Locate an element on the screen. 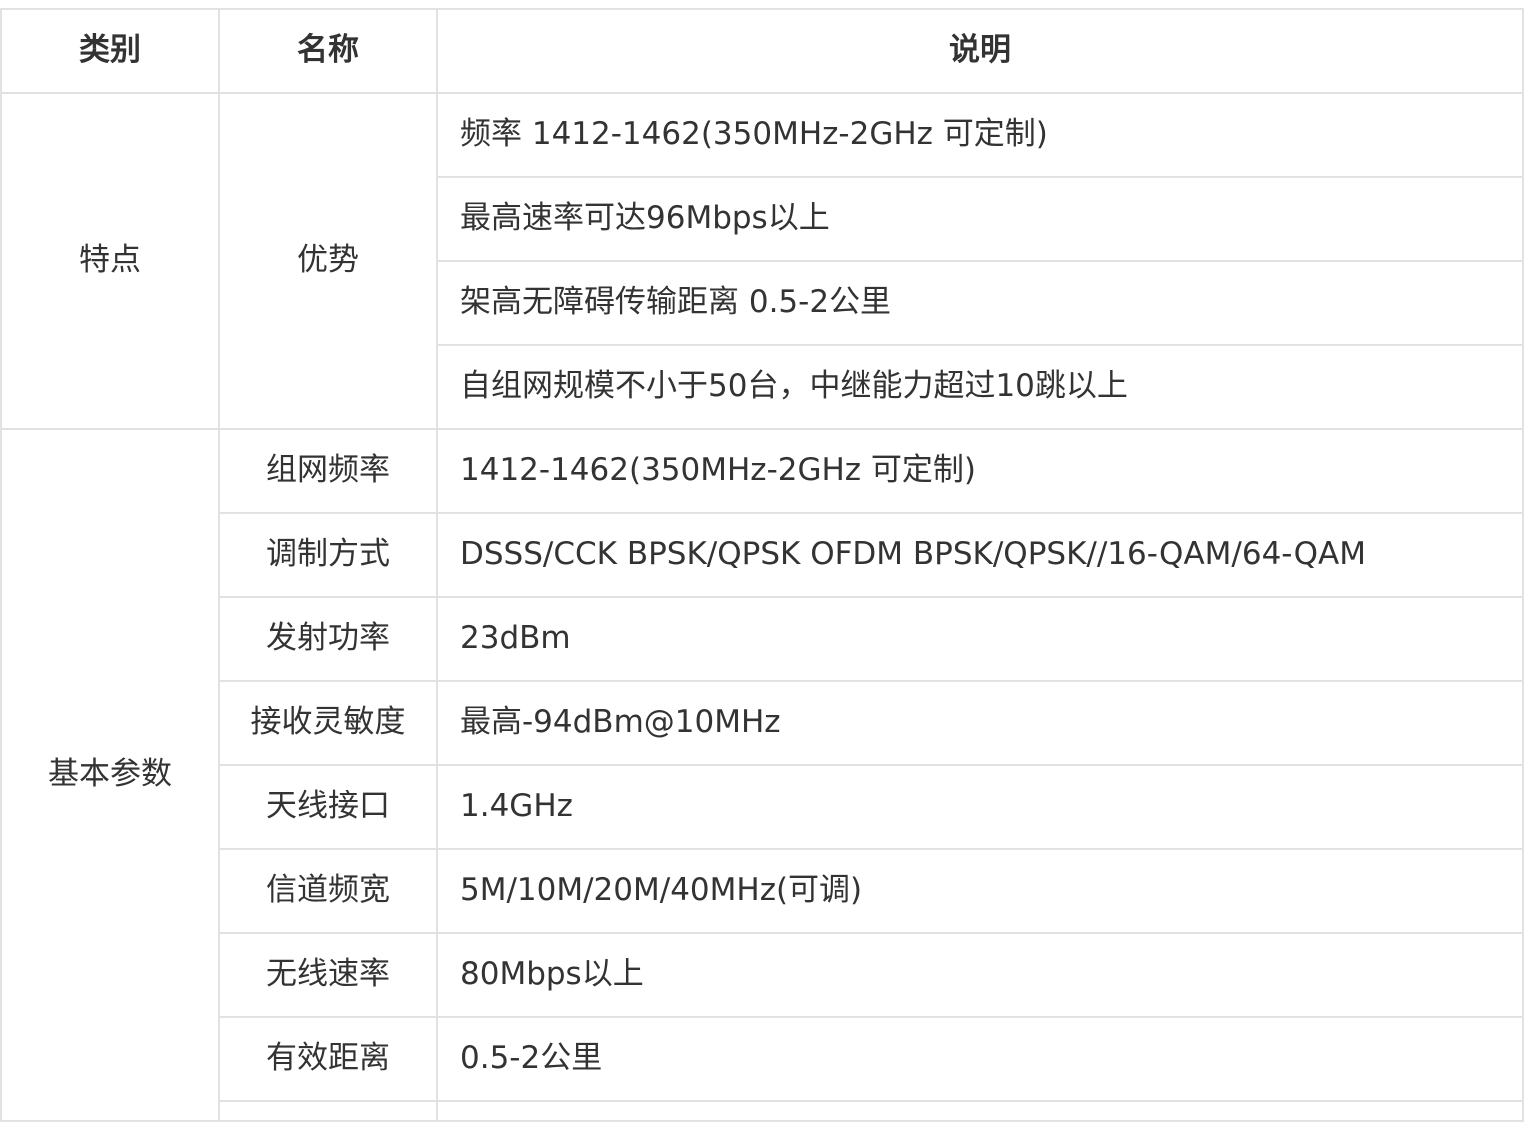 This screenshot has height=1134, width=1528. param-value: 1.4GHz is located at coordinates (980, 807).